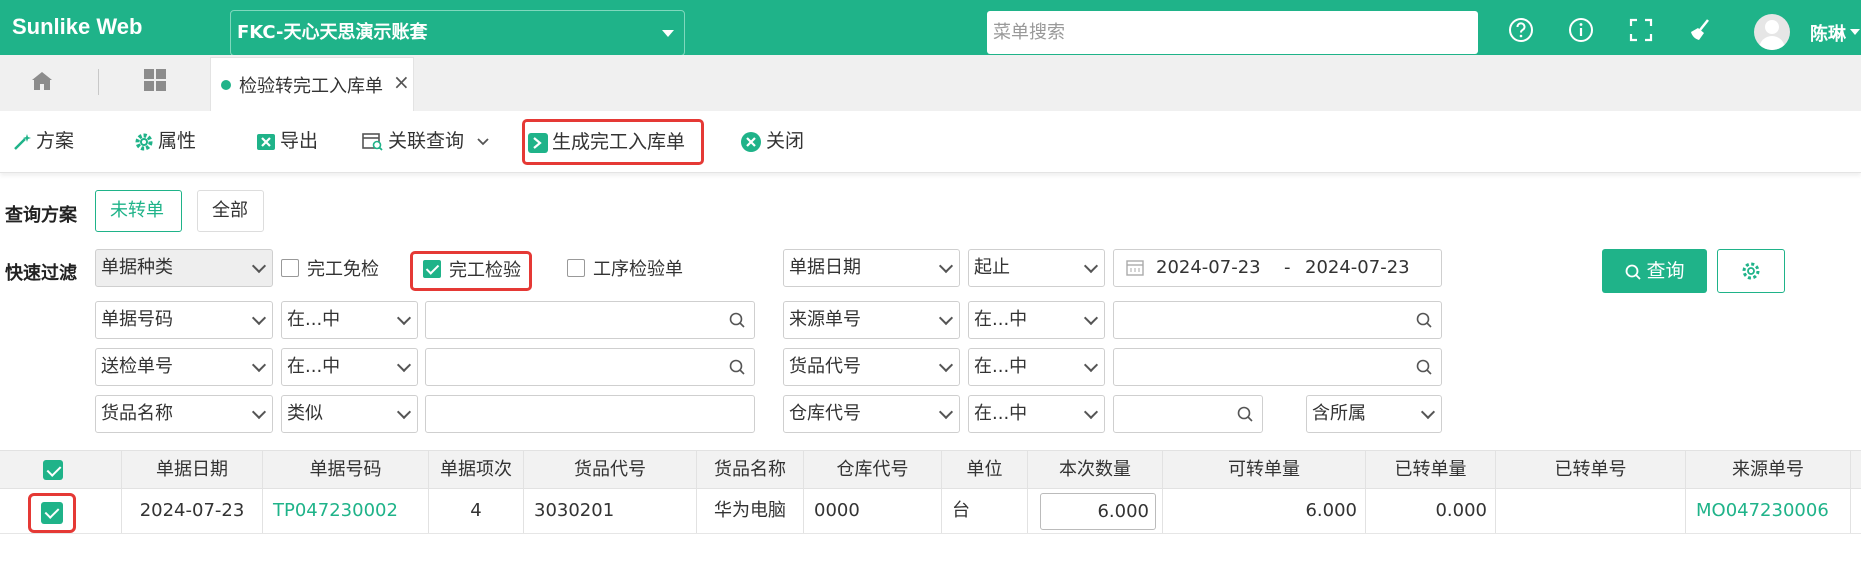  Describe the element at coordinates (871, 367) in the screenshot. I see `filter-field-select: 货品代号` at that location.